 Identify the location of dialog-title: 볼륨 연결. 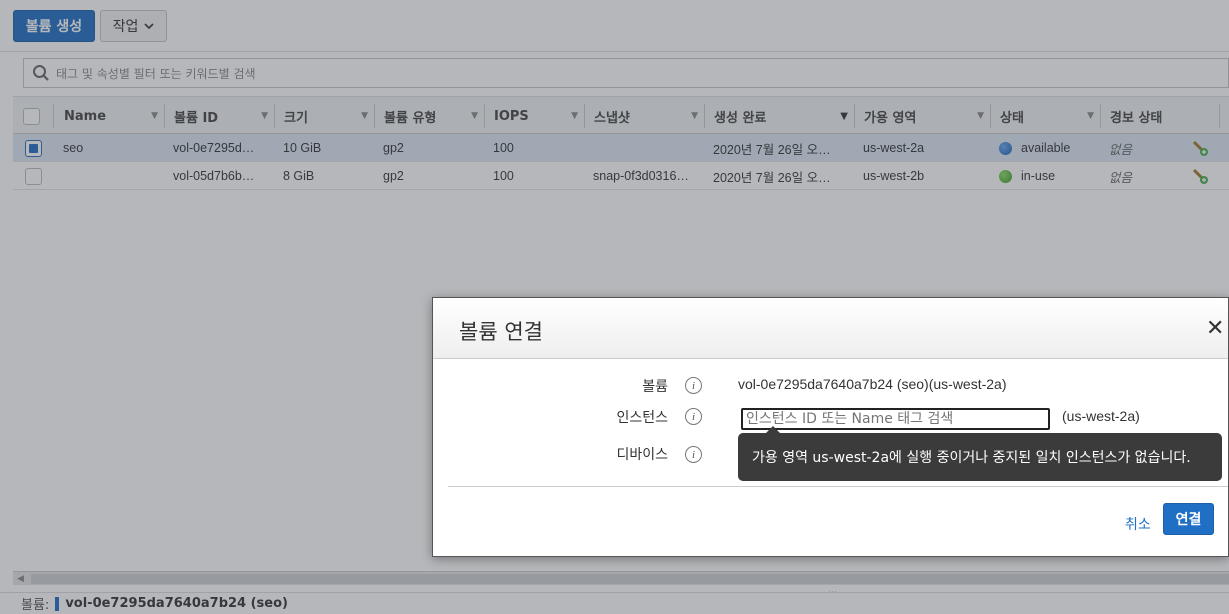
(501, 332).